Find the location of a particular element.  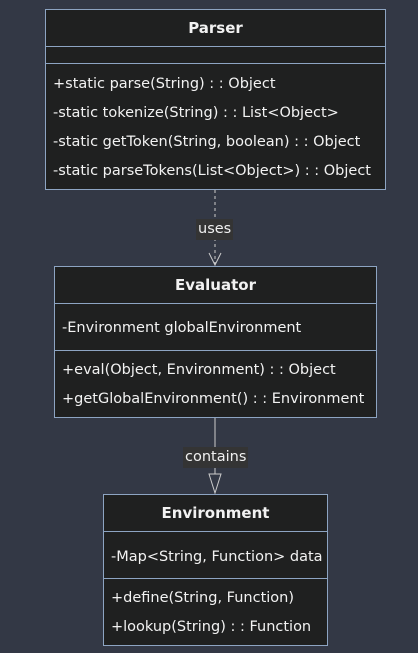

uses-label: uses is located at coordinates (215, 229).